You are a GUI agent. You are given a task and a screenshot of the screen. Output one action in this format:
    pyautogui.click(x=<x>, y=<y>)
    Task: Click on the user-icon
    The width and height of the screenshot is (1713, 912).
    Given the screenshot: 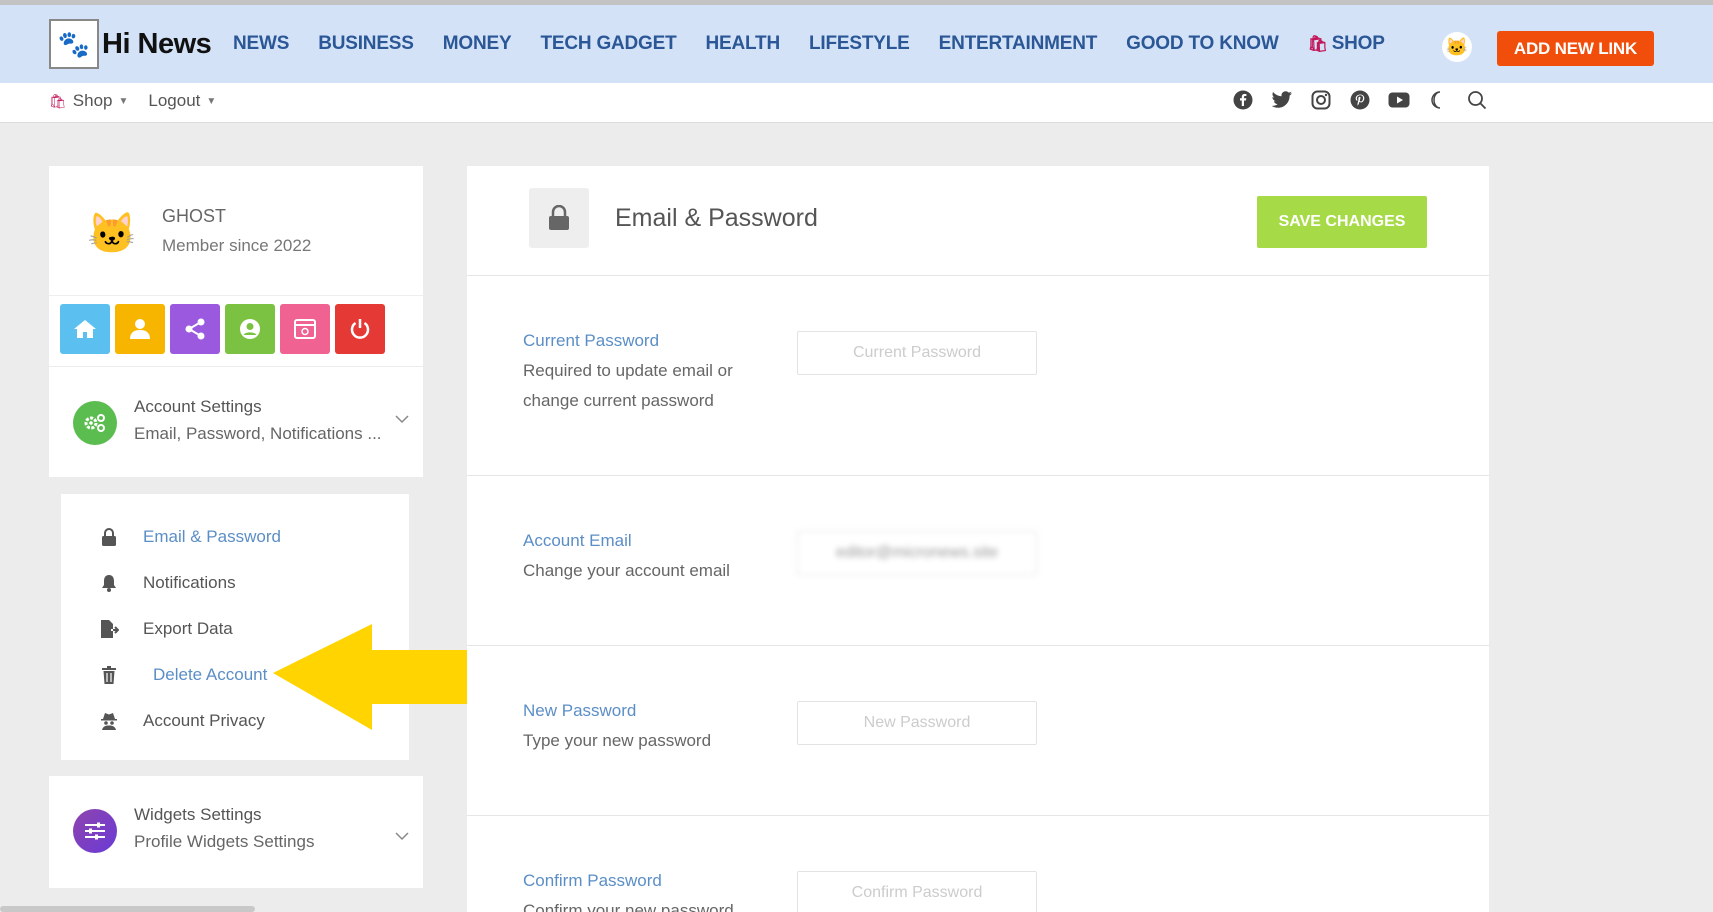 What is the action you would take?
    pyautogui.click(x=140, y=329)
    